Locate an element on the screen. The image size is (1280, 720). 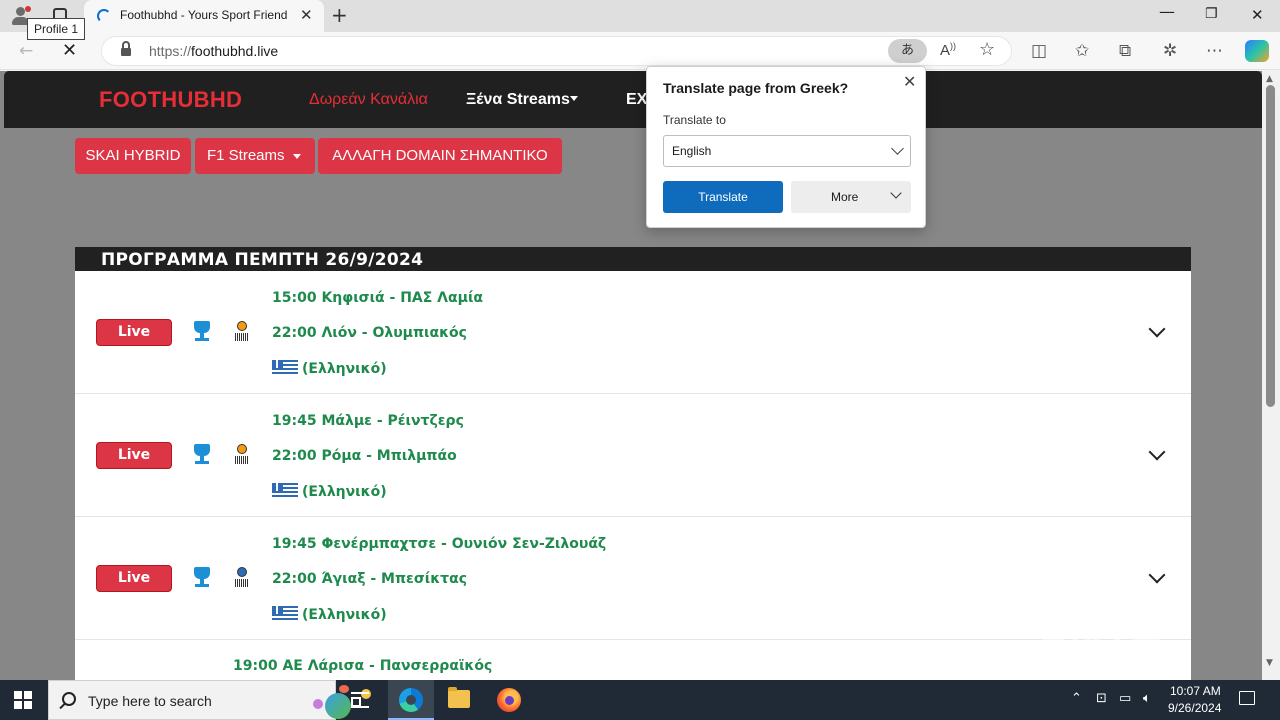
url-host: foothubhd.live is located at coordinates (235, 51).